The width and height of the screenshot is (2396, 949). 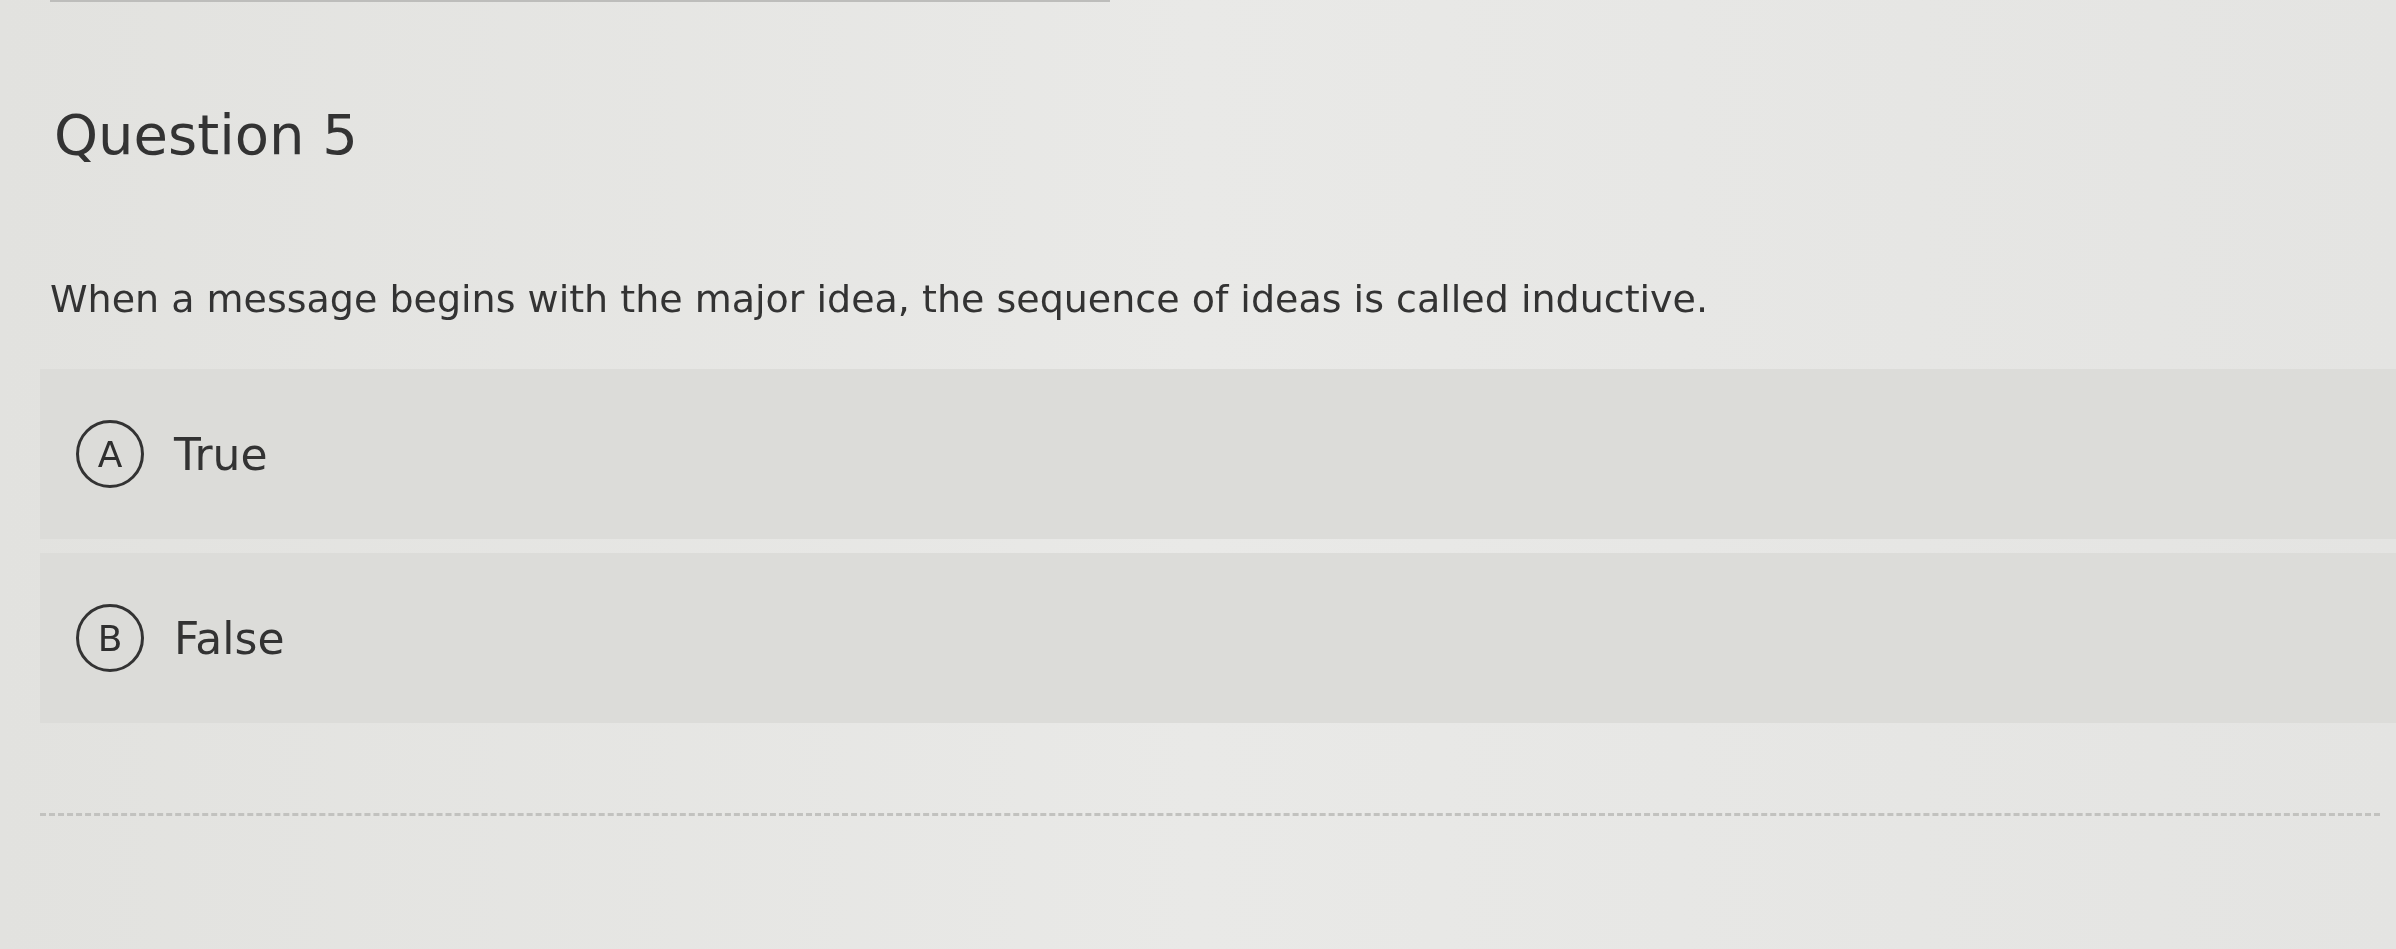 What do you see at coordinates (221, 454) in the screenshot?
I see `option-label: True` at bounding box center [221, 454].